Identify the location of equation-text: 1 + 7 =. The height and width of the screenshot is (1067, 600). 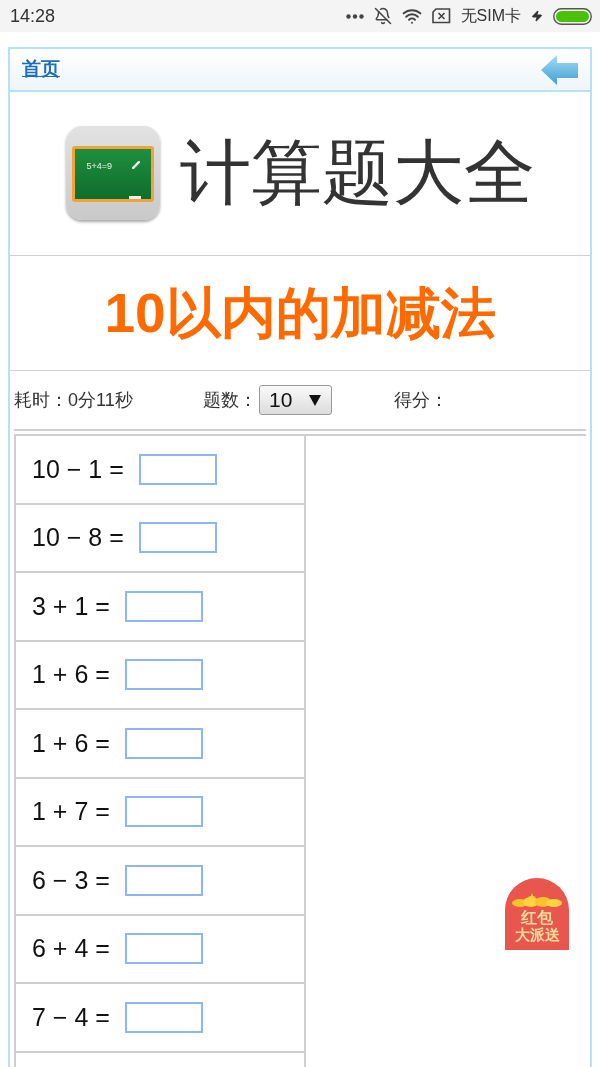
(71, 811).